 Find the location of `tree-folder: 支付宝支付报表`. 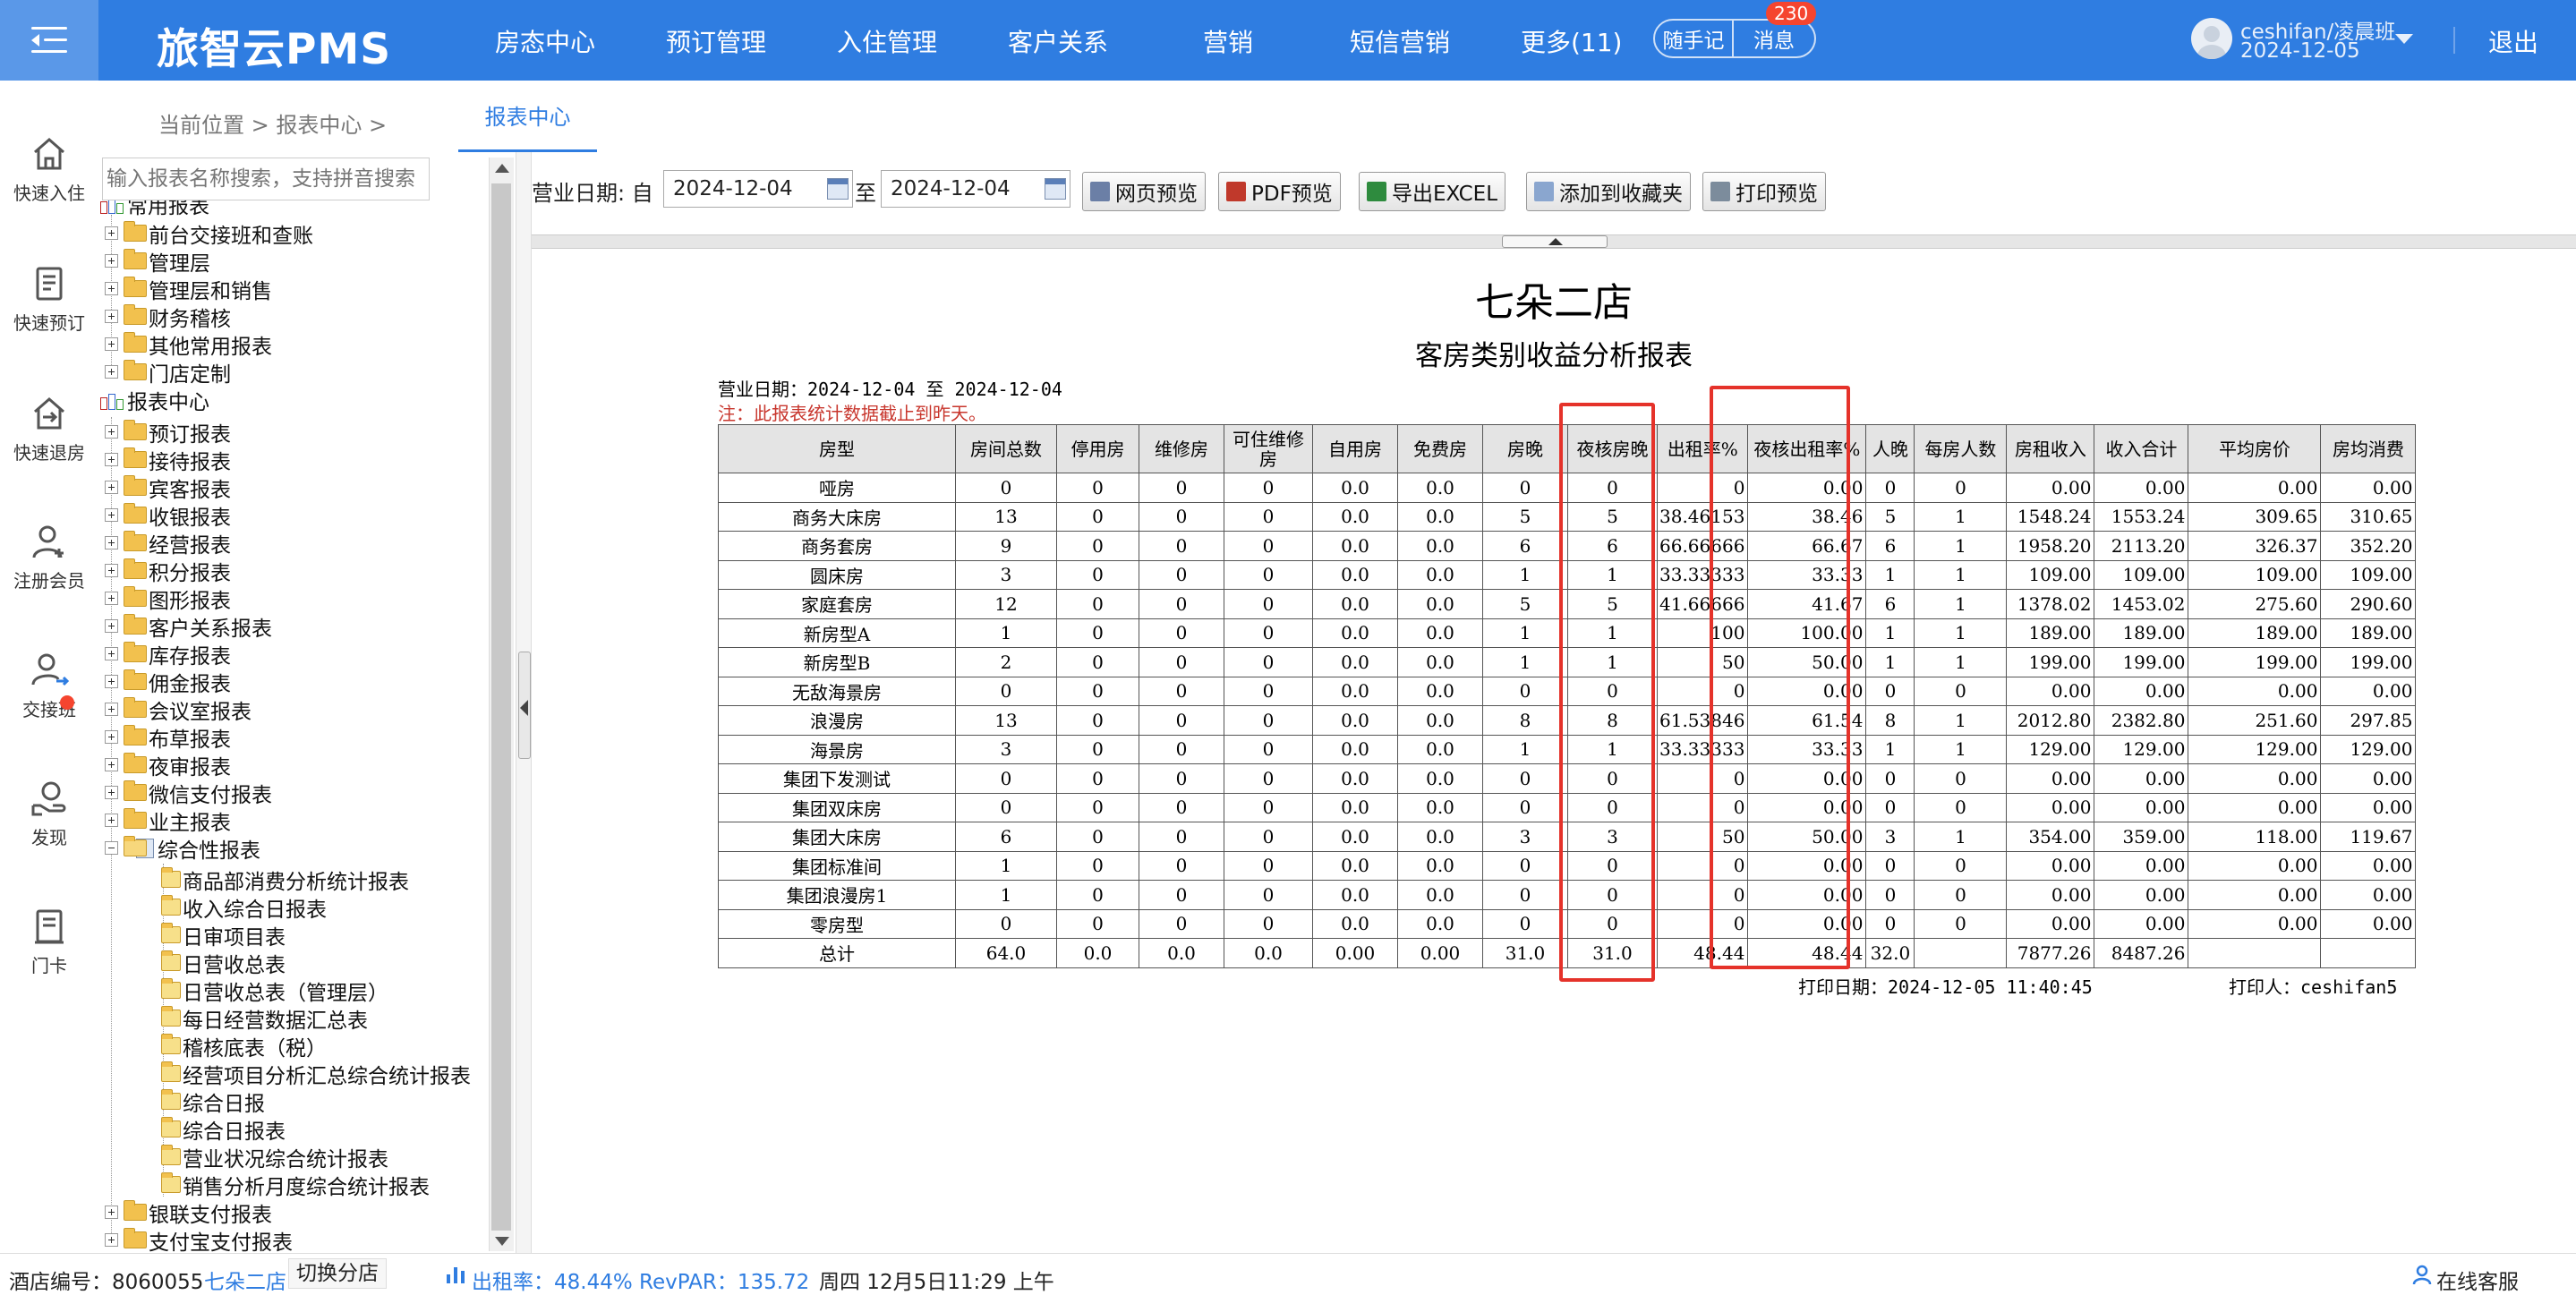

tree-folder: 支付宝支付报表 is located at coordinates (199, 1240).